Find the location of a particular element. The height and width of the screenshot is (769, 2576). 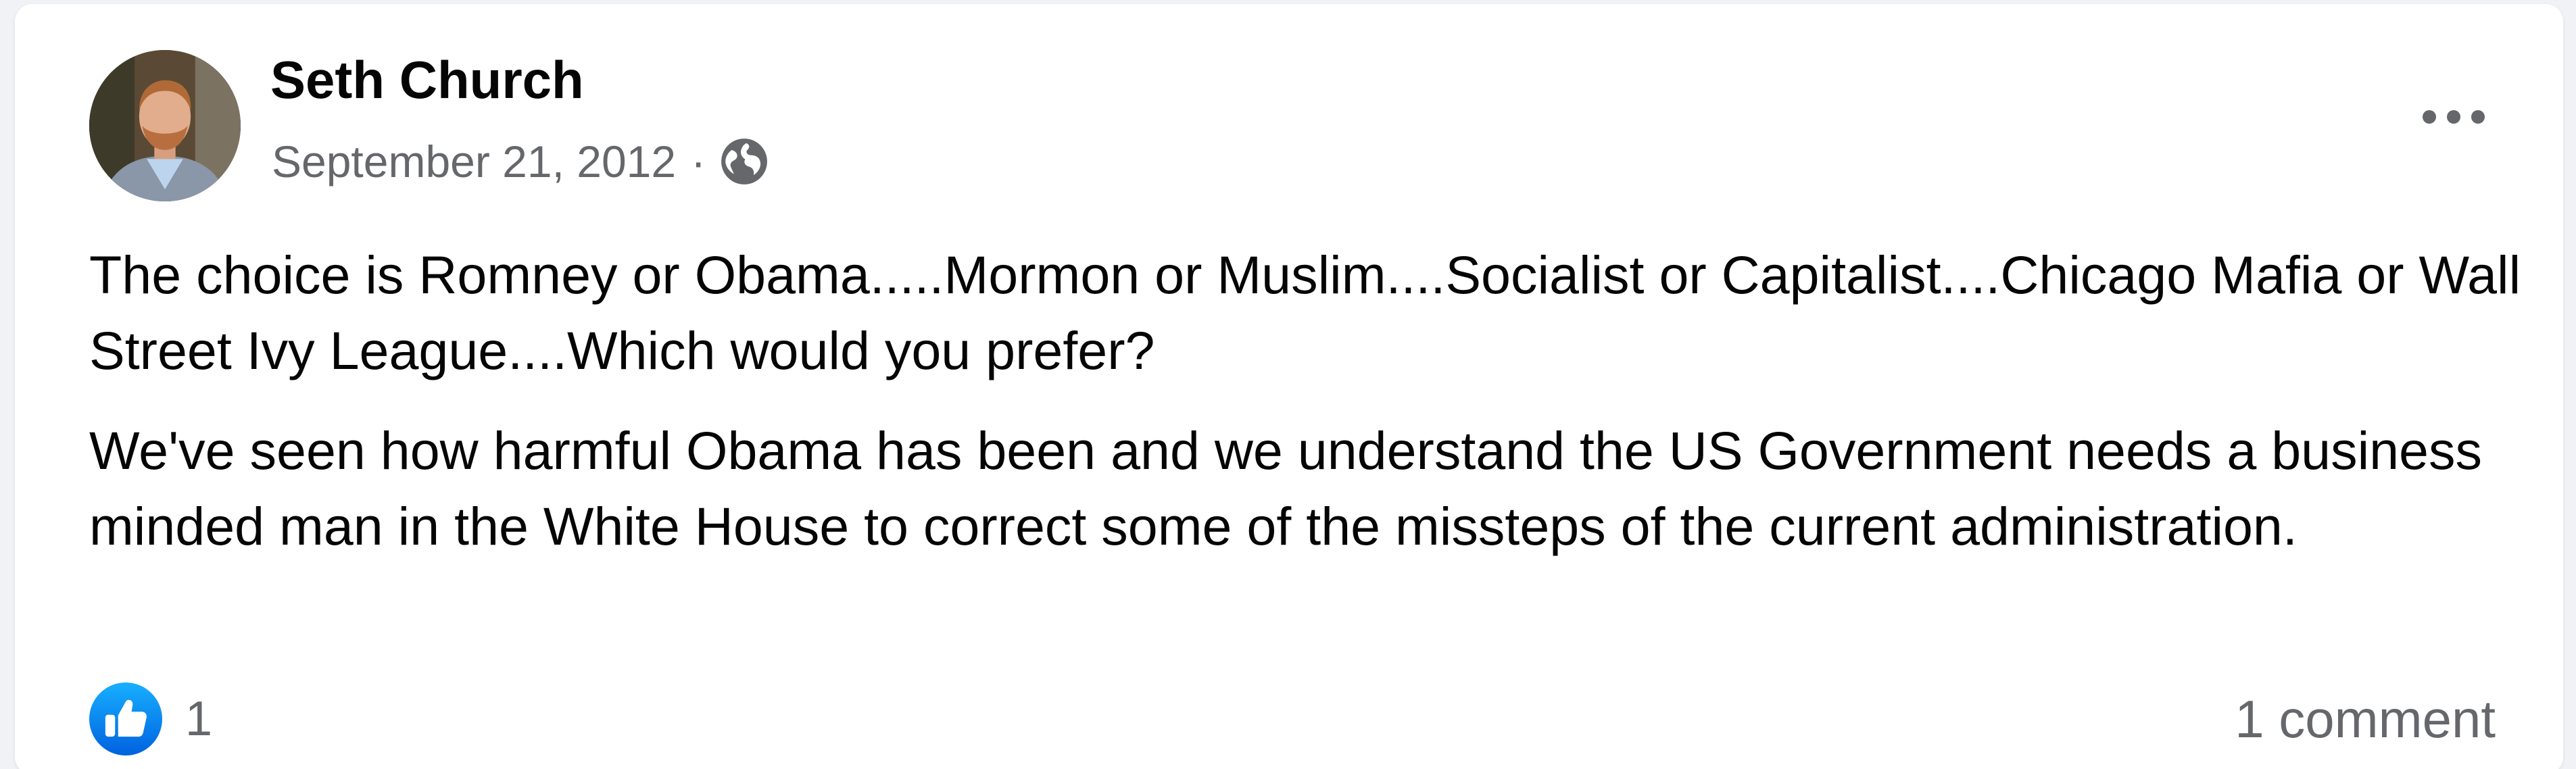

globe-icon is located at coordinates (744, 162).